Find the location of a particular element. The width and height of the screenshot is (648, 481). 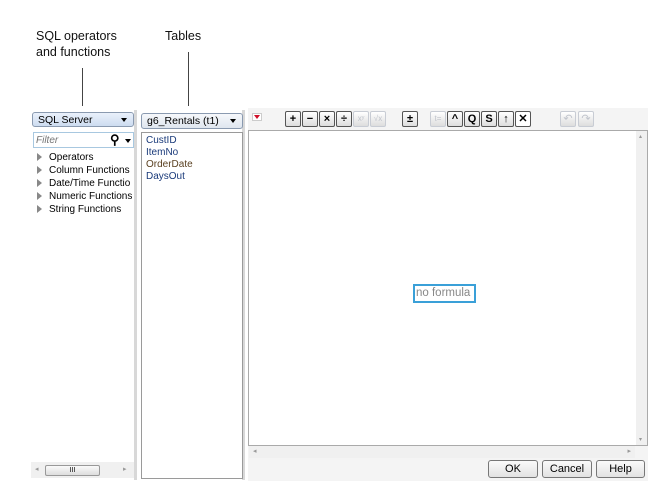

search-options-icon is located at coordinates (128, 141).